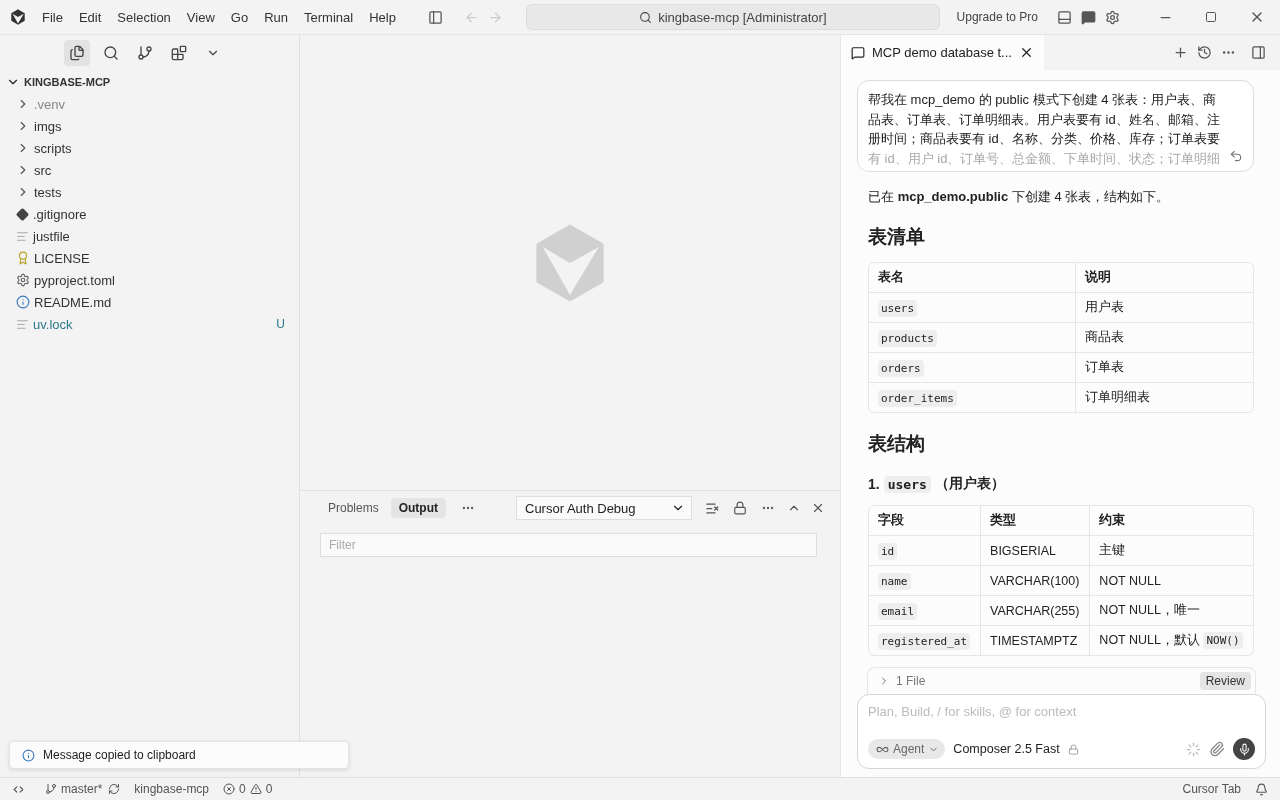 This screenshot has width=1280, height=800. I want to click on table-cell: orders, so click(972, 368).